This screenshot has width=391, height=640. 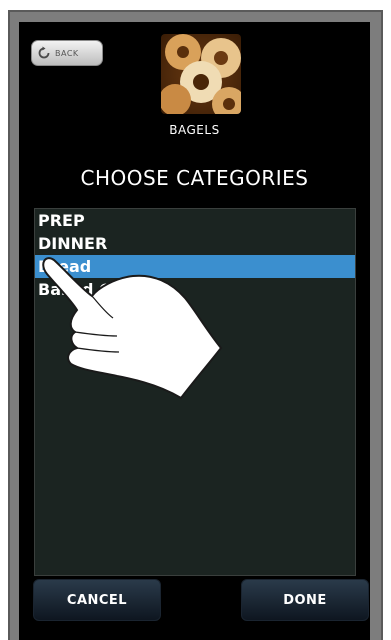 What do you see at coordinates (194, 130) in the screenshot?
I see `item-title: BAGELS` at bounding box center [194, 130].